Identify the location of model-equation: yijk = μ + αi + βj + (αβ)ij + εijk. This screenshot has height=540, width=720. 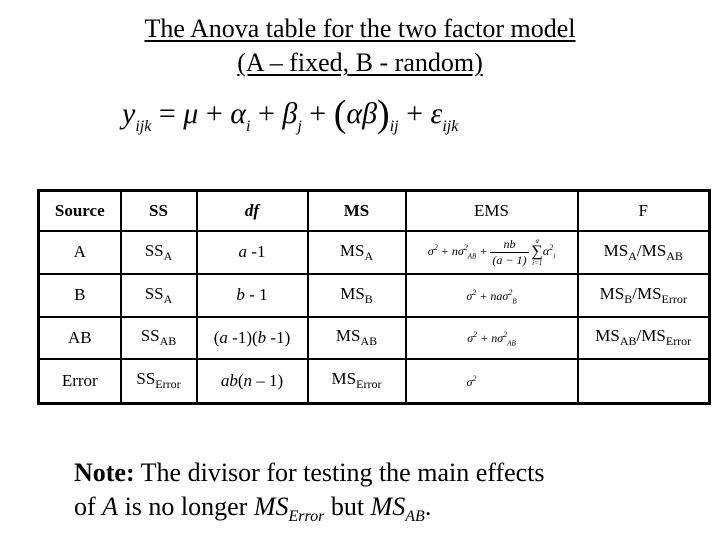
(290, 120).